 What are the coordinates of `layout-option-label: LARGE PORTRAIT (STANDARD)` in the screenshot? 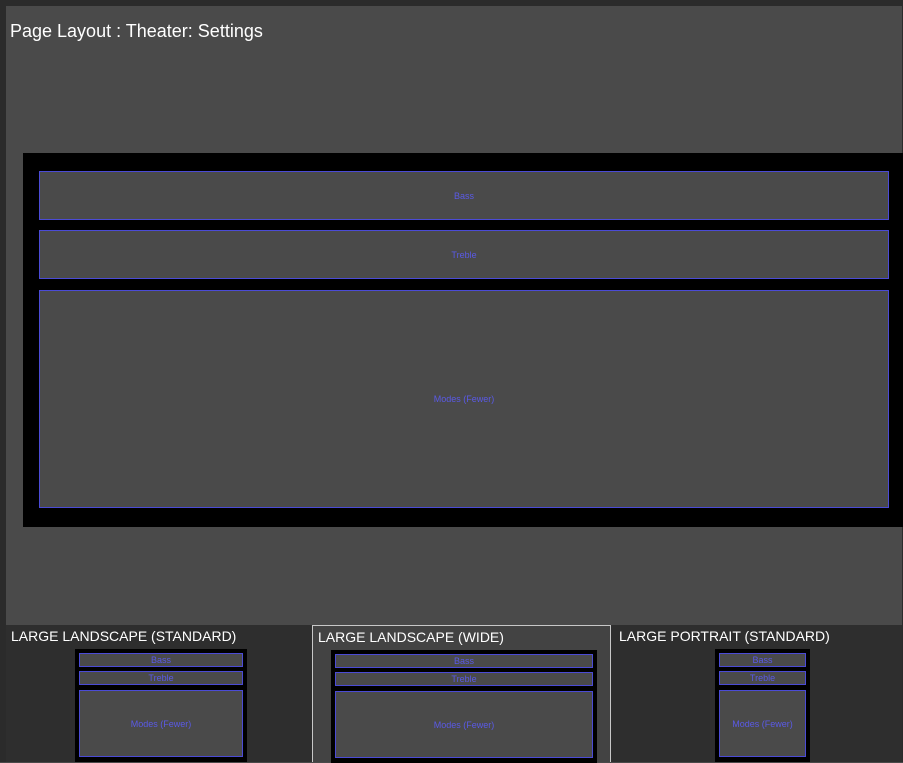 It's located at (724, 636).